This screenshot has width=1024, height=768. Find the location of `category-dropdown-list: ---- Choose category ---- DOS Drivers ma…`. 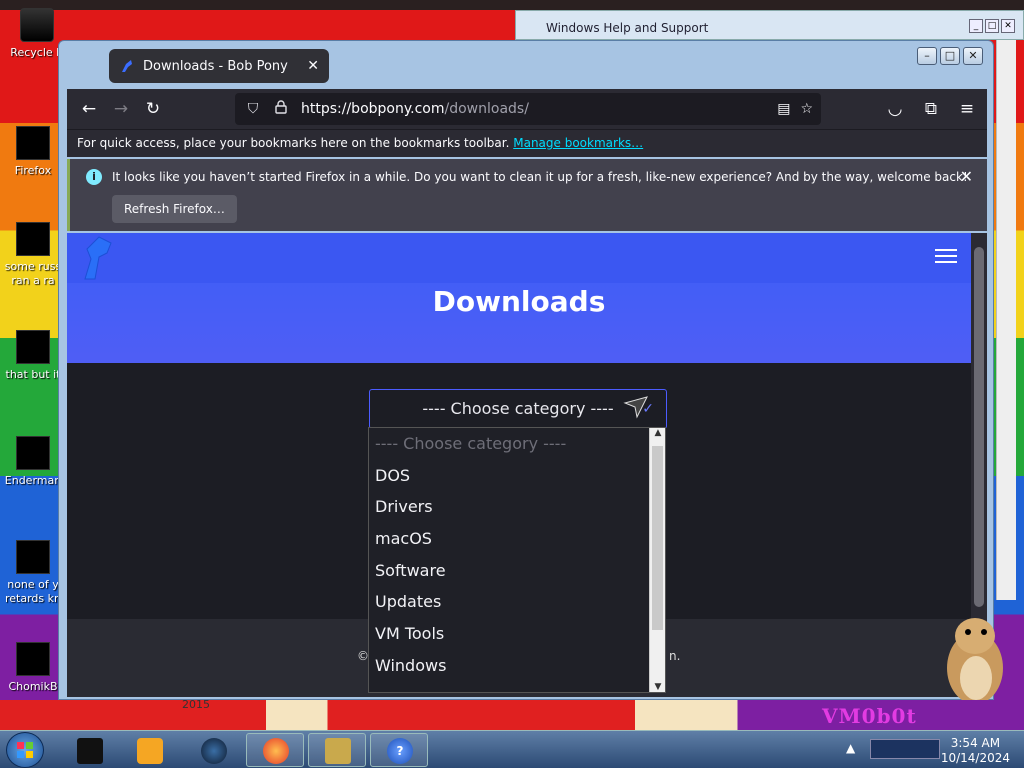

category-dropdown-list: ---- Choose category ---- DOS Drivers ma… is located at coordinates (517, 560).